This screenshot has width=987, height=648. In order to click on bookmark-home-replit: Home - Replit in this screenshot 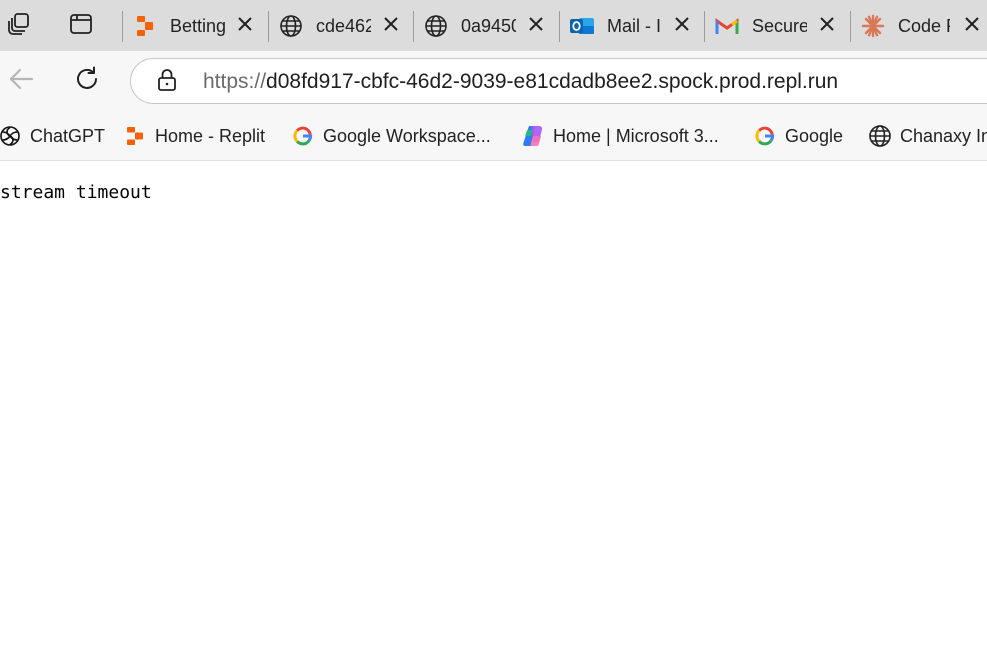, I will do `click(194, 136)`.